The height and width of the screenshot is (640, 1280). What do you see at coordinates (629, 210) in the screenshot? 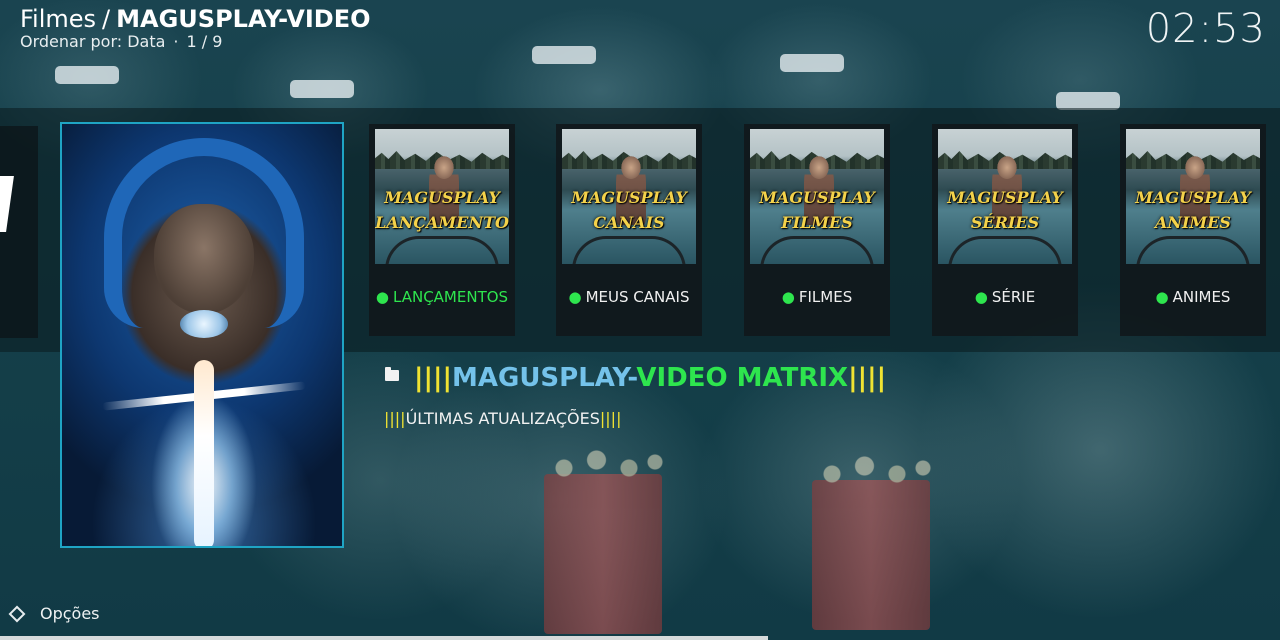
I see `thumbnail-label: MAGUSPLAY CANAIS` at bounding box center [629, 210].